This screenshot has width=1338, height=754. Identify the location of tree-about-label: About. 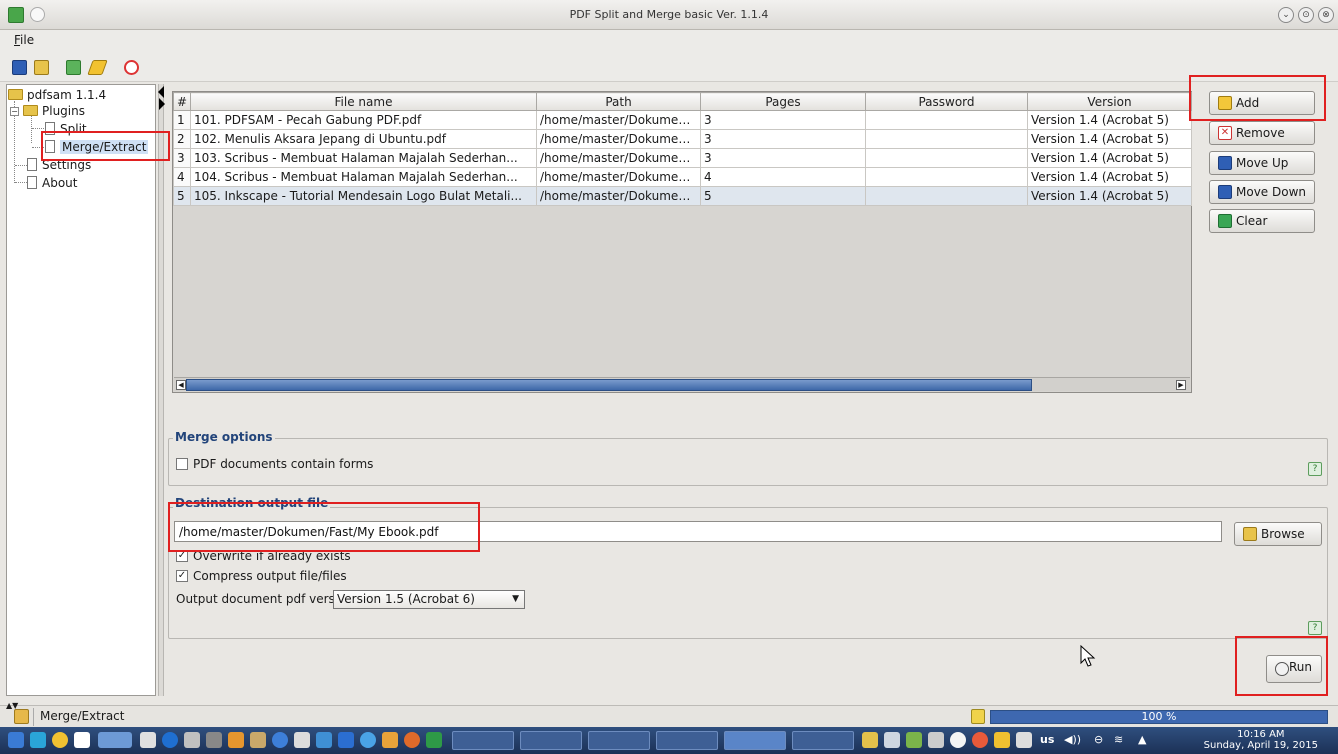
(60, 183).